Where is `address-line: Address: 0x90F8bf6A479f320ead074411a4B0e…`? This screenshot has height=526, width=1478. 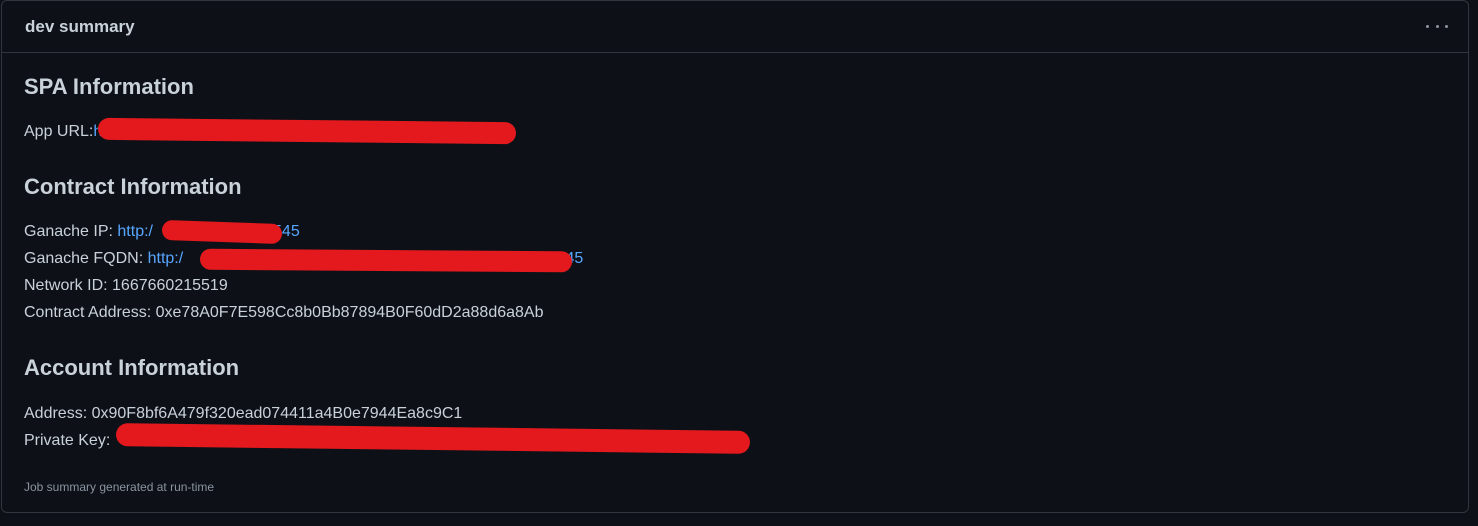 address-line: Address: 0x90F8bf6A479f320ead074411a4B0e… is located at coordinates (243, 414).